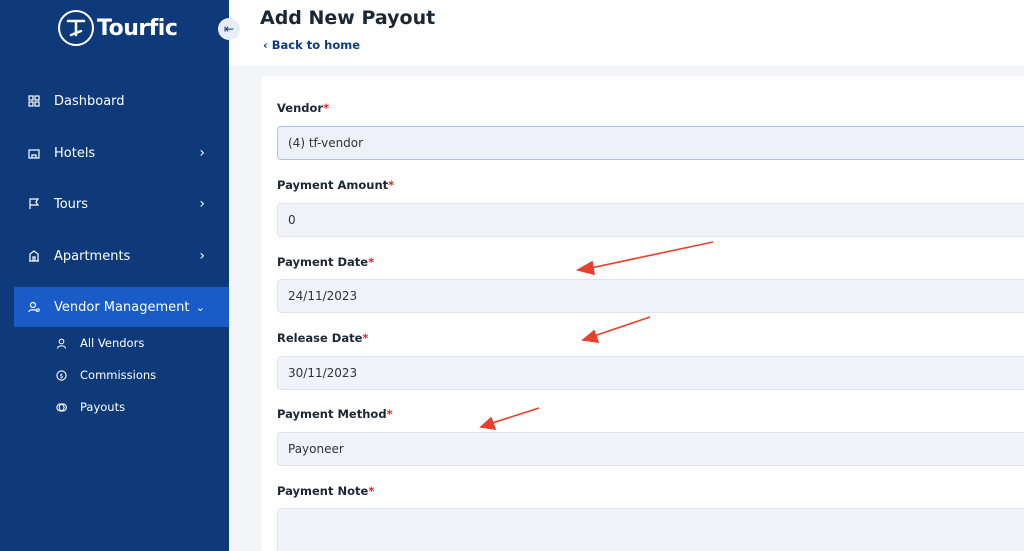 The height and width of the screenshot is (551, 1024). I want to click on hotel-icon, so click(34, 153).